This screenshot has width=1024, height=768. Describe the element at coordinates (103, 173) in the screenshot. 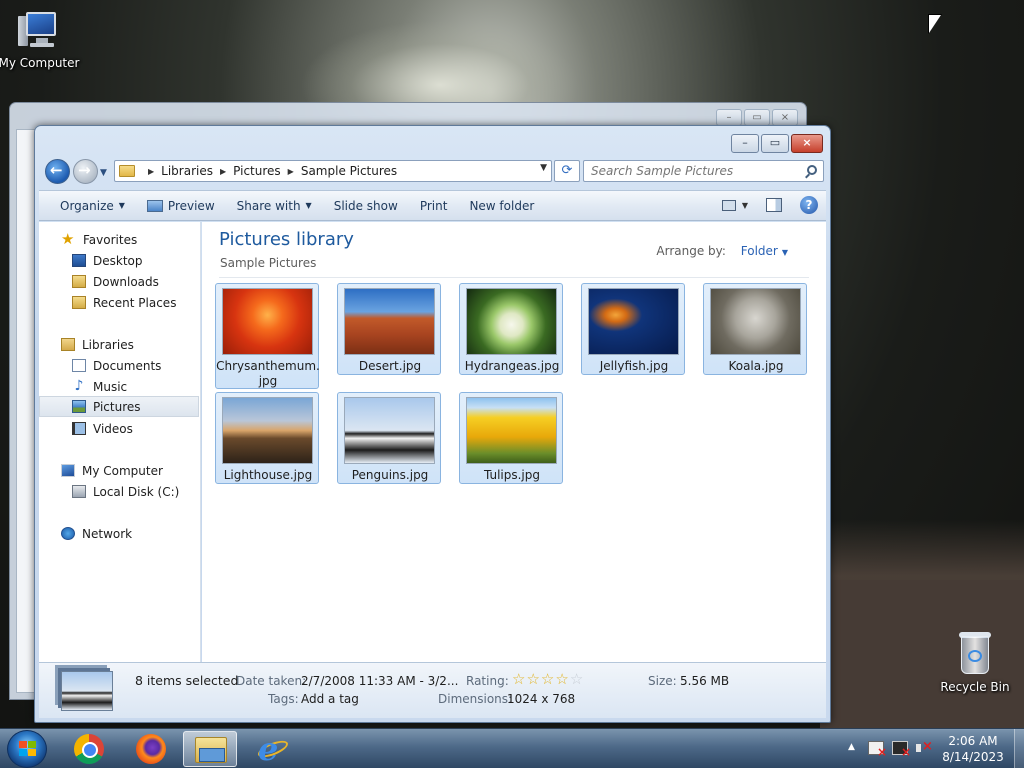

I see `recent-pages-dropdown: ▼` at that location.